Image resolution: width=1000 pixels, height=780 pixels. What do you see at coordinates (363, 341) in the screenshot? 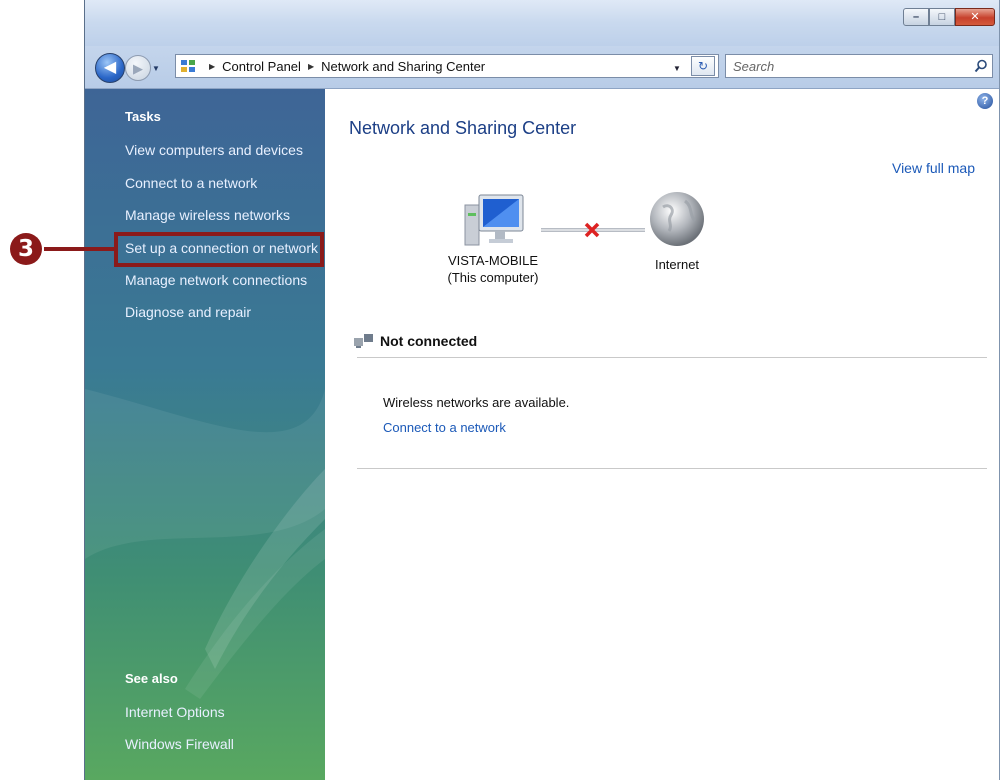
I see `network-status-icon` at bounding box center [363, 341].